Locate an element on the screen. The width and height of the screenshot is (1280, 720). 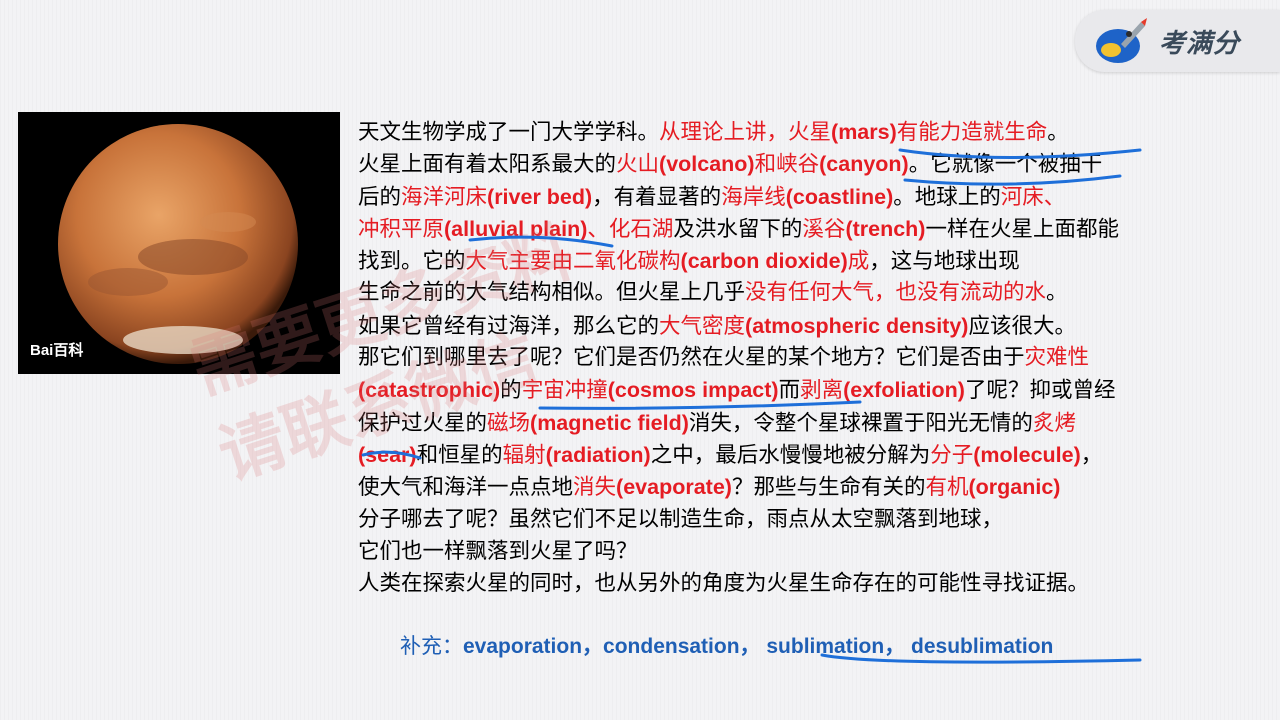
text-segment: 生命之前的大气结构相似。但火星上几乎 is located at coordinates (552, 293).